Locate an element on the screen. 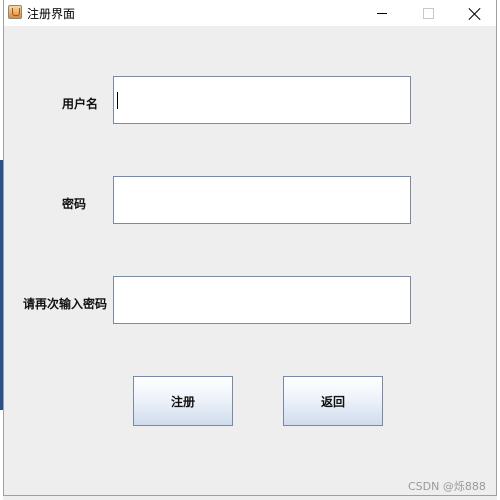 The height and width of the screenshot is (500, 500). close-icon is located at coordinates (474, 13).